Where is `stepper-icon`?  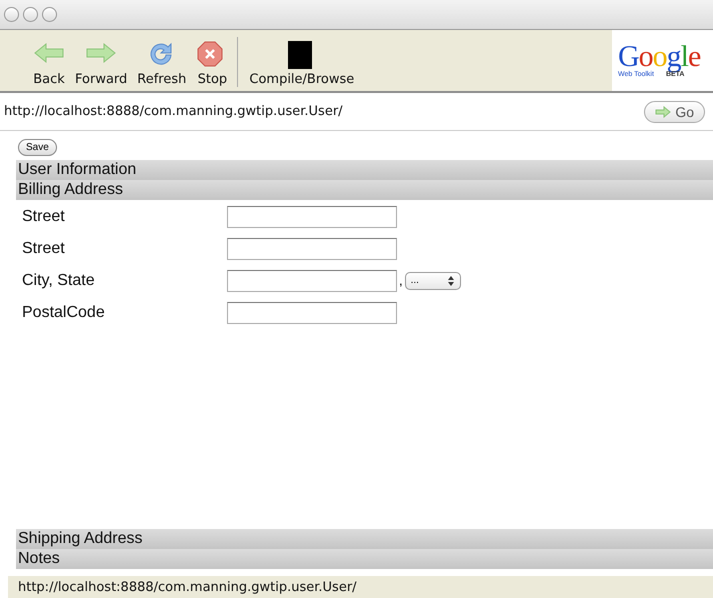 stepper-icon is located at coordinates (450, 280).